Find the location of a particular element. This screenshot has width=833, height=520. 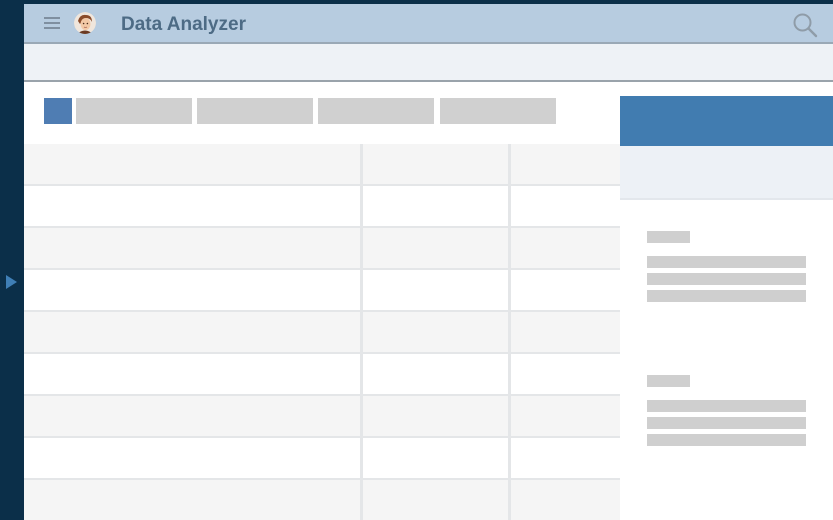

expand-arrow-icon is located at coordinates (11, 282).